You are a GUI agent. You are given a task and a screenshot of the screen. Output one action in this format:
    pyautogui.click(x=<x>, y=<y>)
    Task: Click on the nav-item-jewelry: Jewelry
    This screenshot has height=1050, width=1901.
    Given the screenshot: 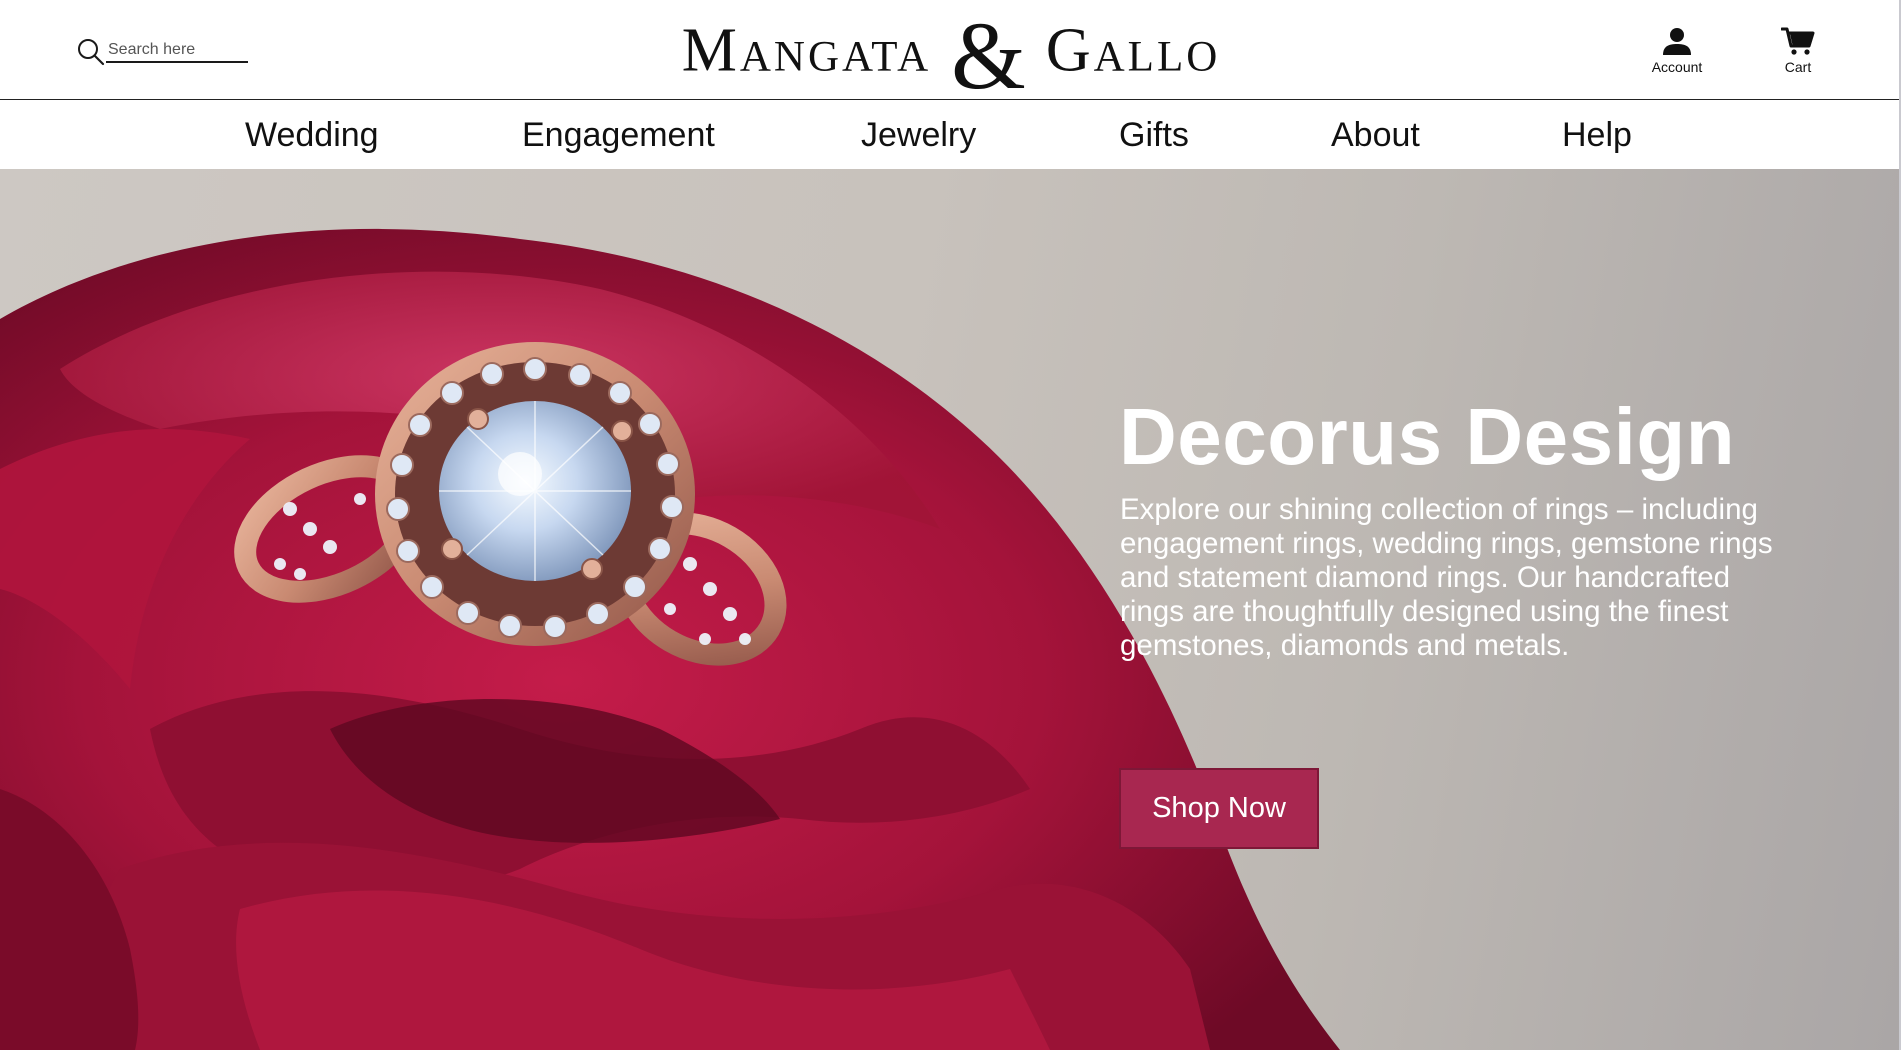 What is the action you would take?
    pyautogui.click(x=918, y=135)
    